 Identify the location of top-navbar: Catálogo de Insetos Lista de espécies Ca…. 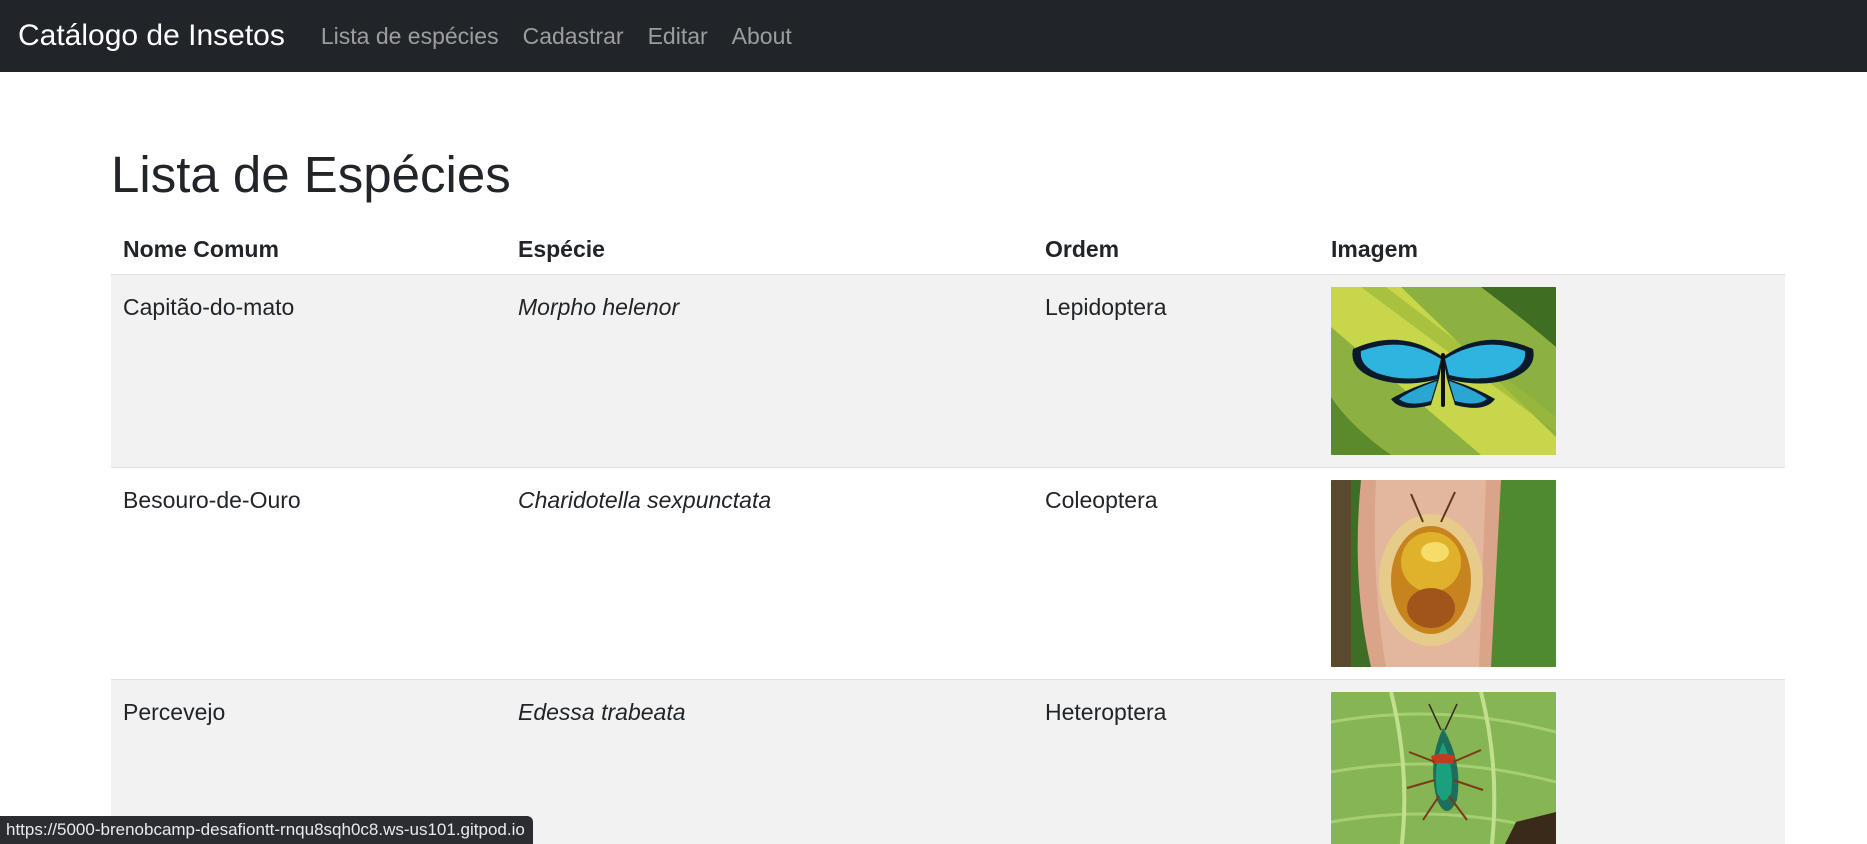
(933, 36).